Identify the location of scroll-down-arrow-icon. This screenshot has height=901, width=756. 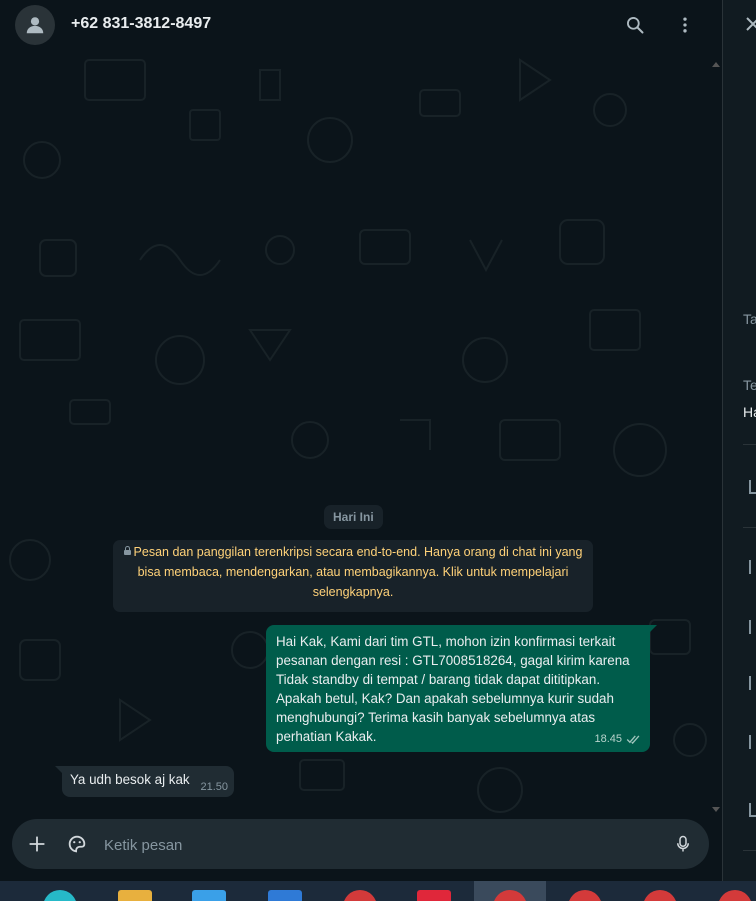
(716, 809).